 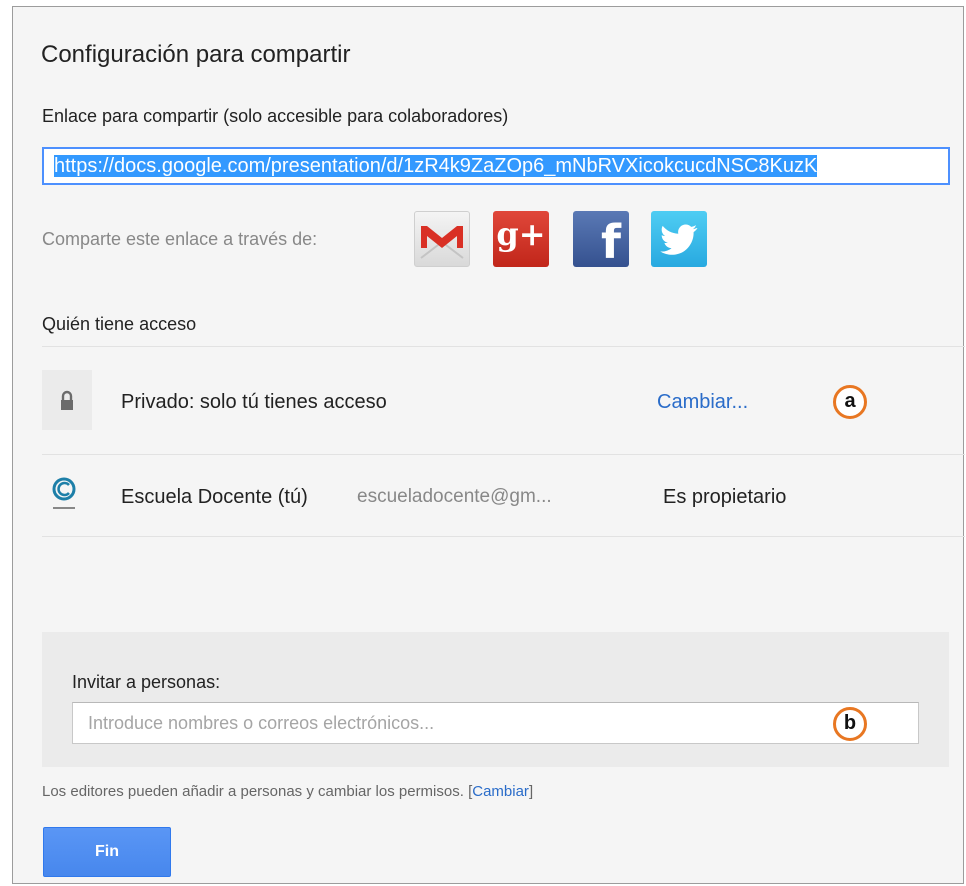 What do you see at coordinates (442, 239) in the screenshot?
I see `gmail-icon` at bounding box center [442, 239].